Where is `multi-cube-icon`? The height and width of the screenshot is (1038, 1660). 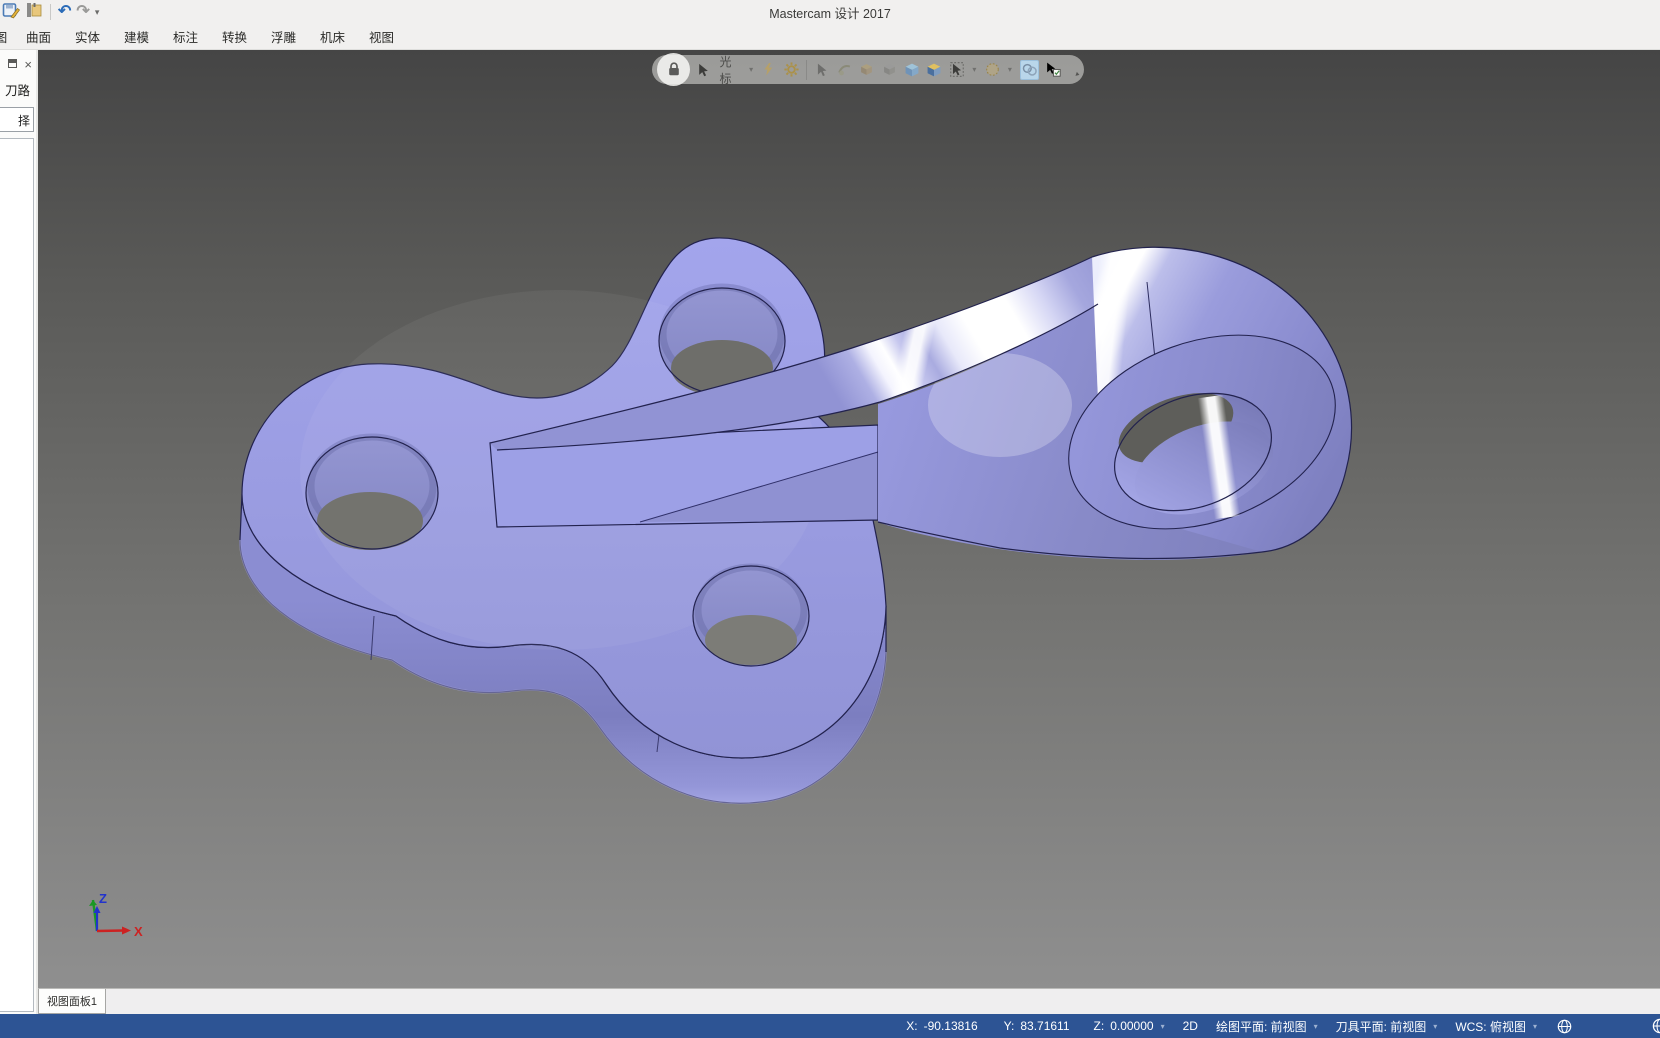 multi-cube-icon is located at coordinates (933, 70).